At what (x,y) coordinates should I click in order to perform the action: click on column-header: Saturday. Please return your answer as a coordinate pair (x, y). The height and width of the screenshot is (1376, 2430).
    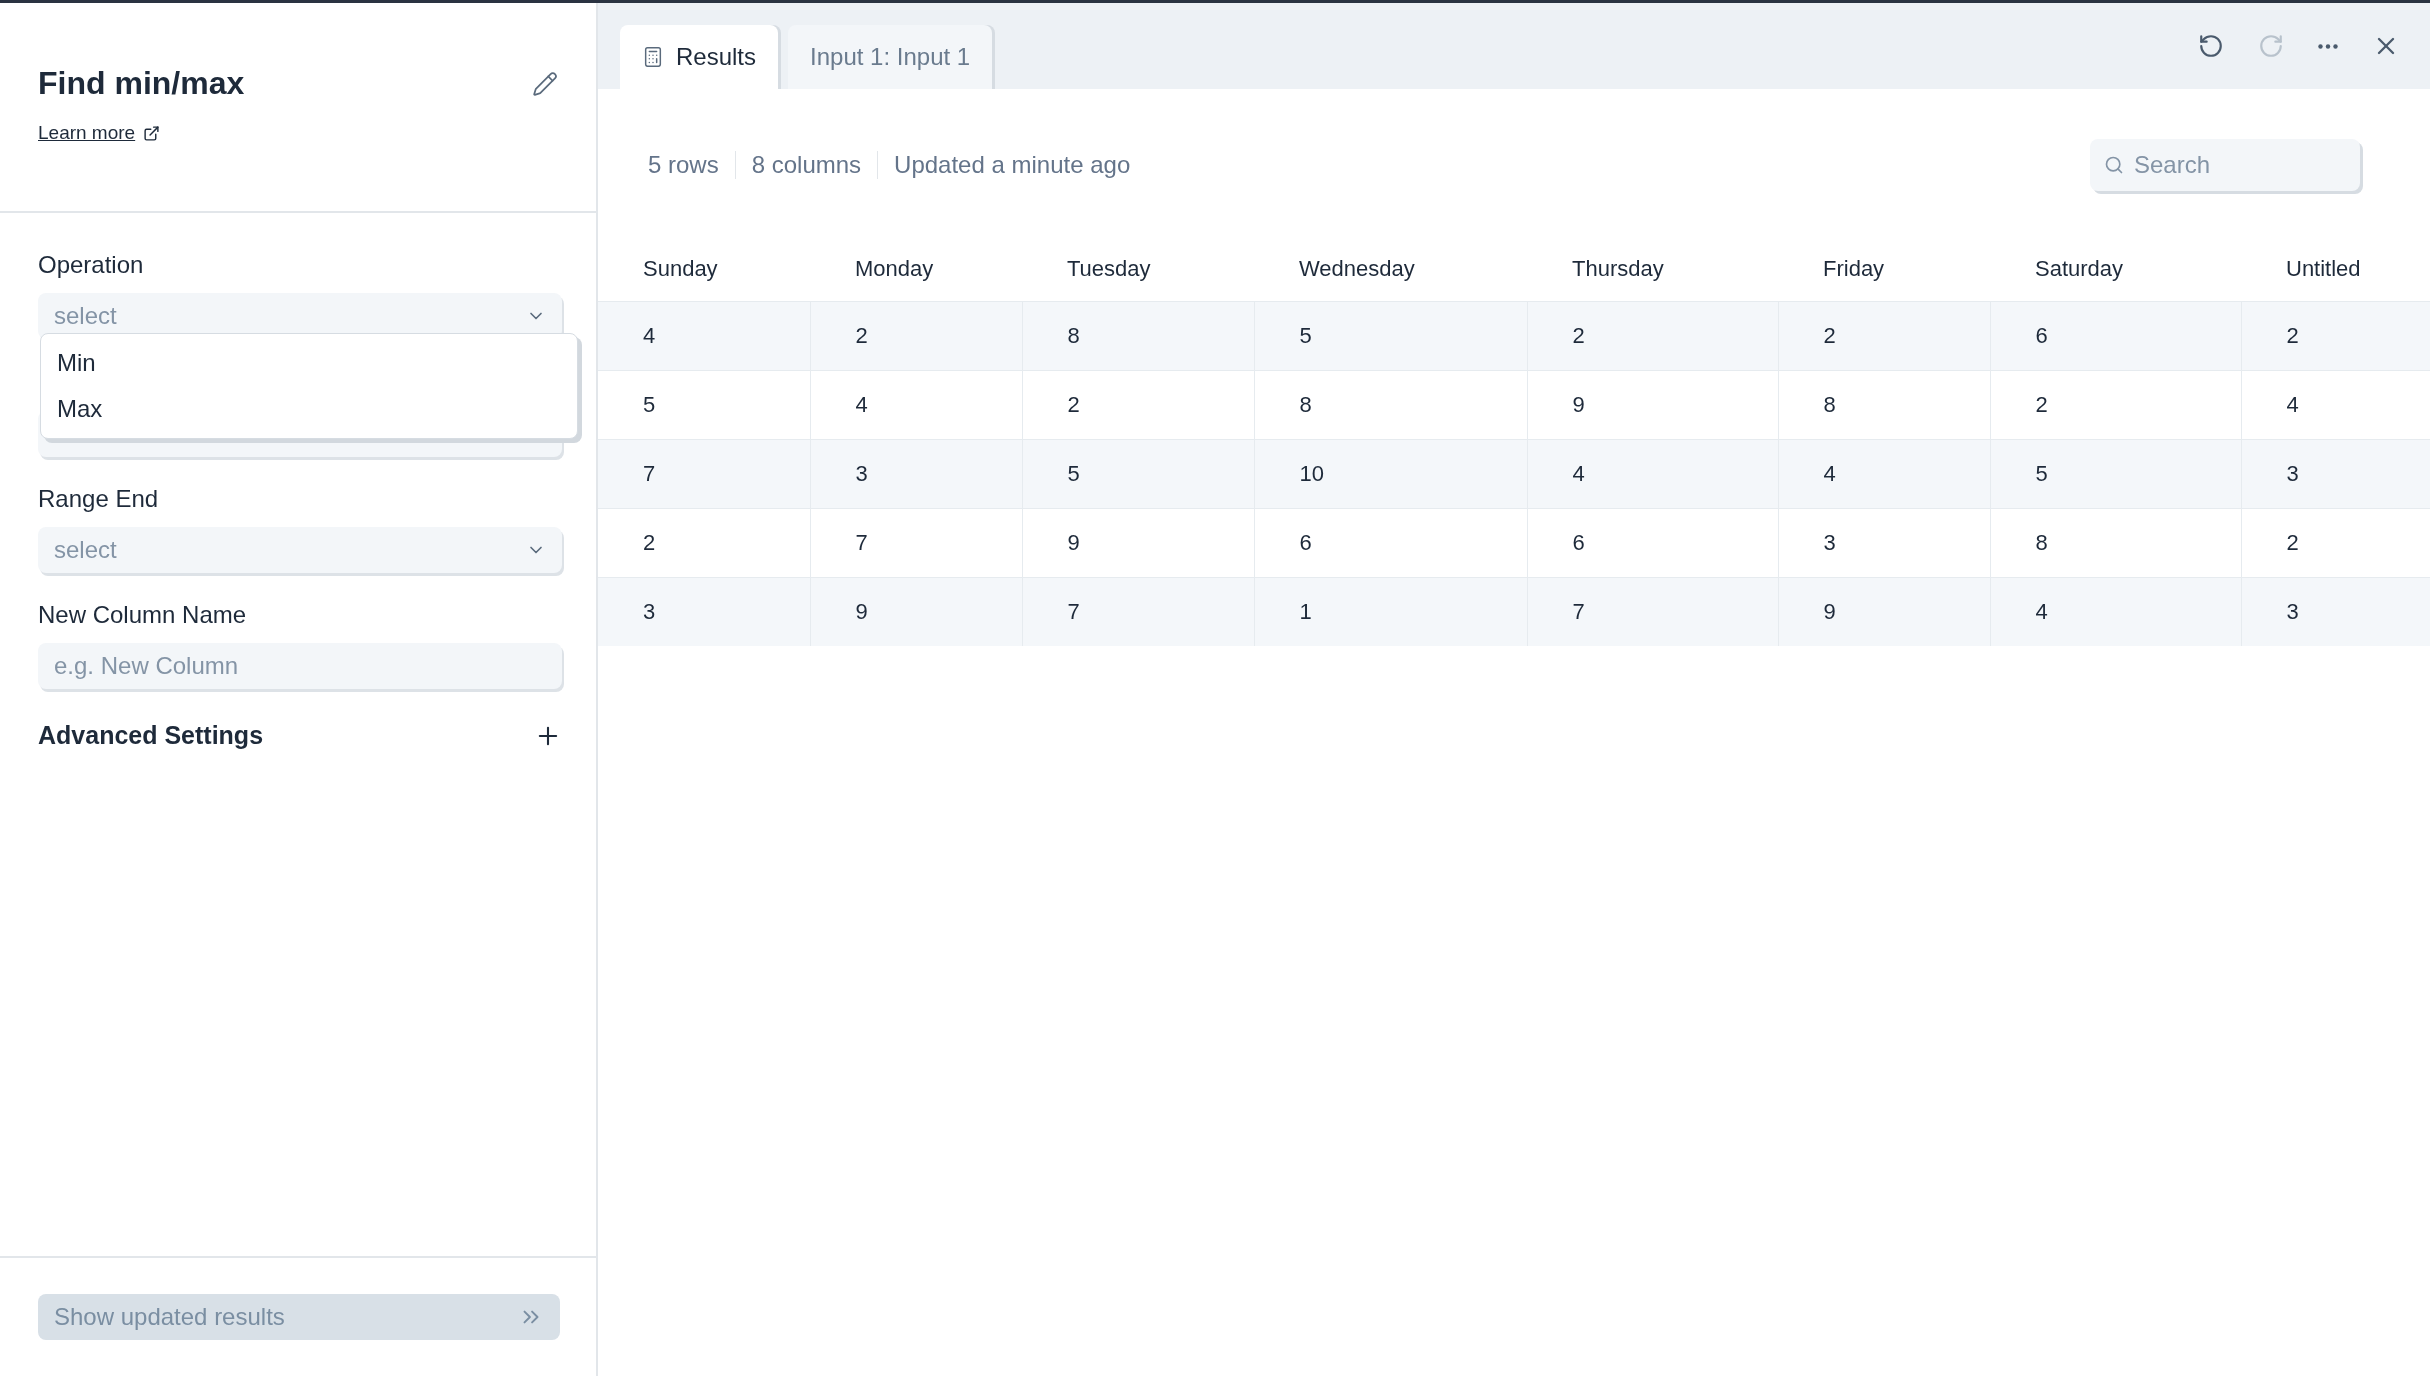
    Looking at the image, I should click on (2115, 269).